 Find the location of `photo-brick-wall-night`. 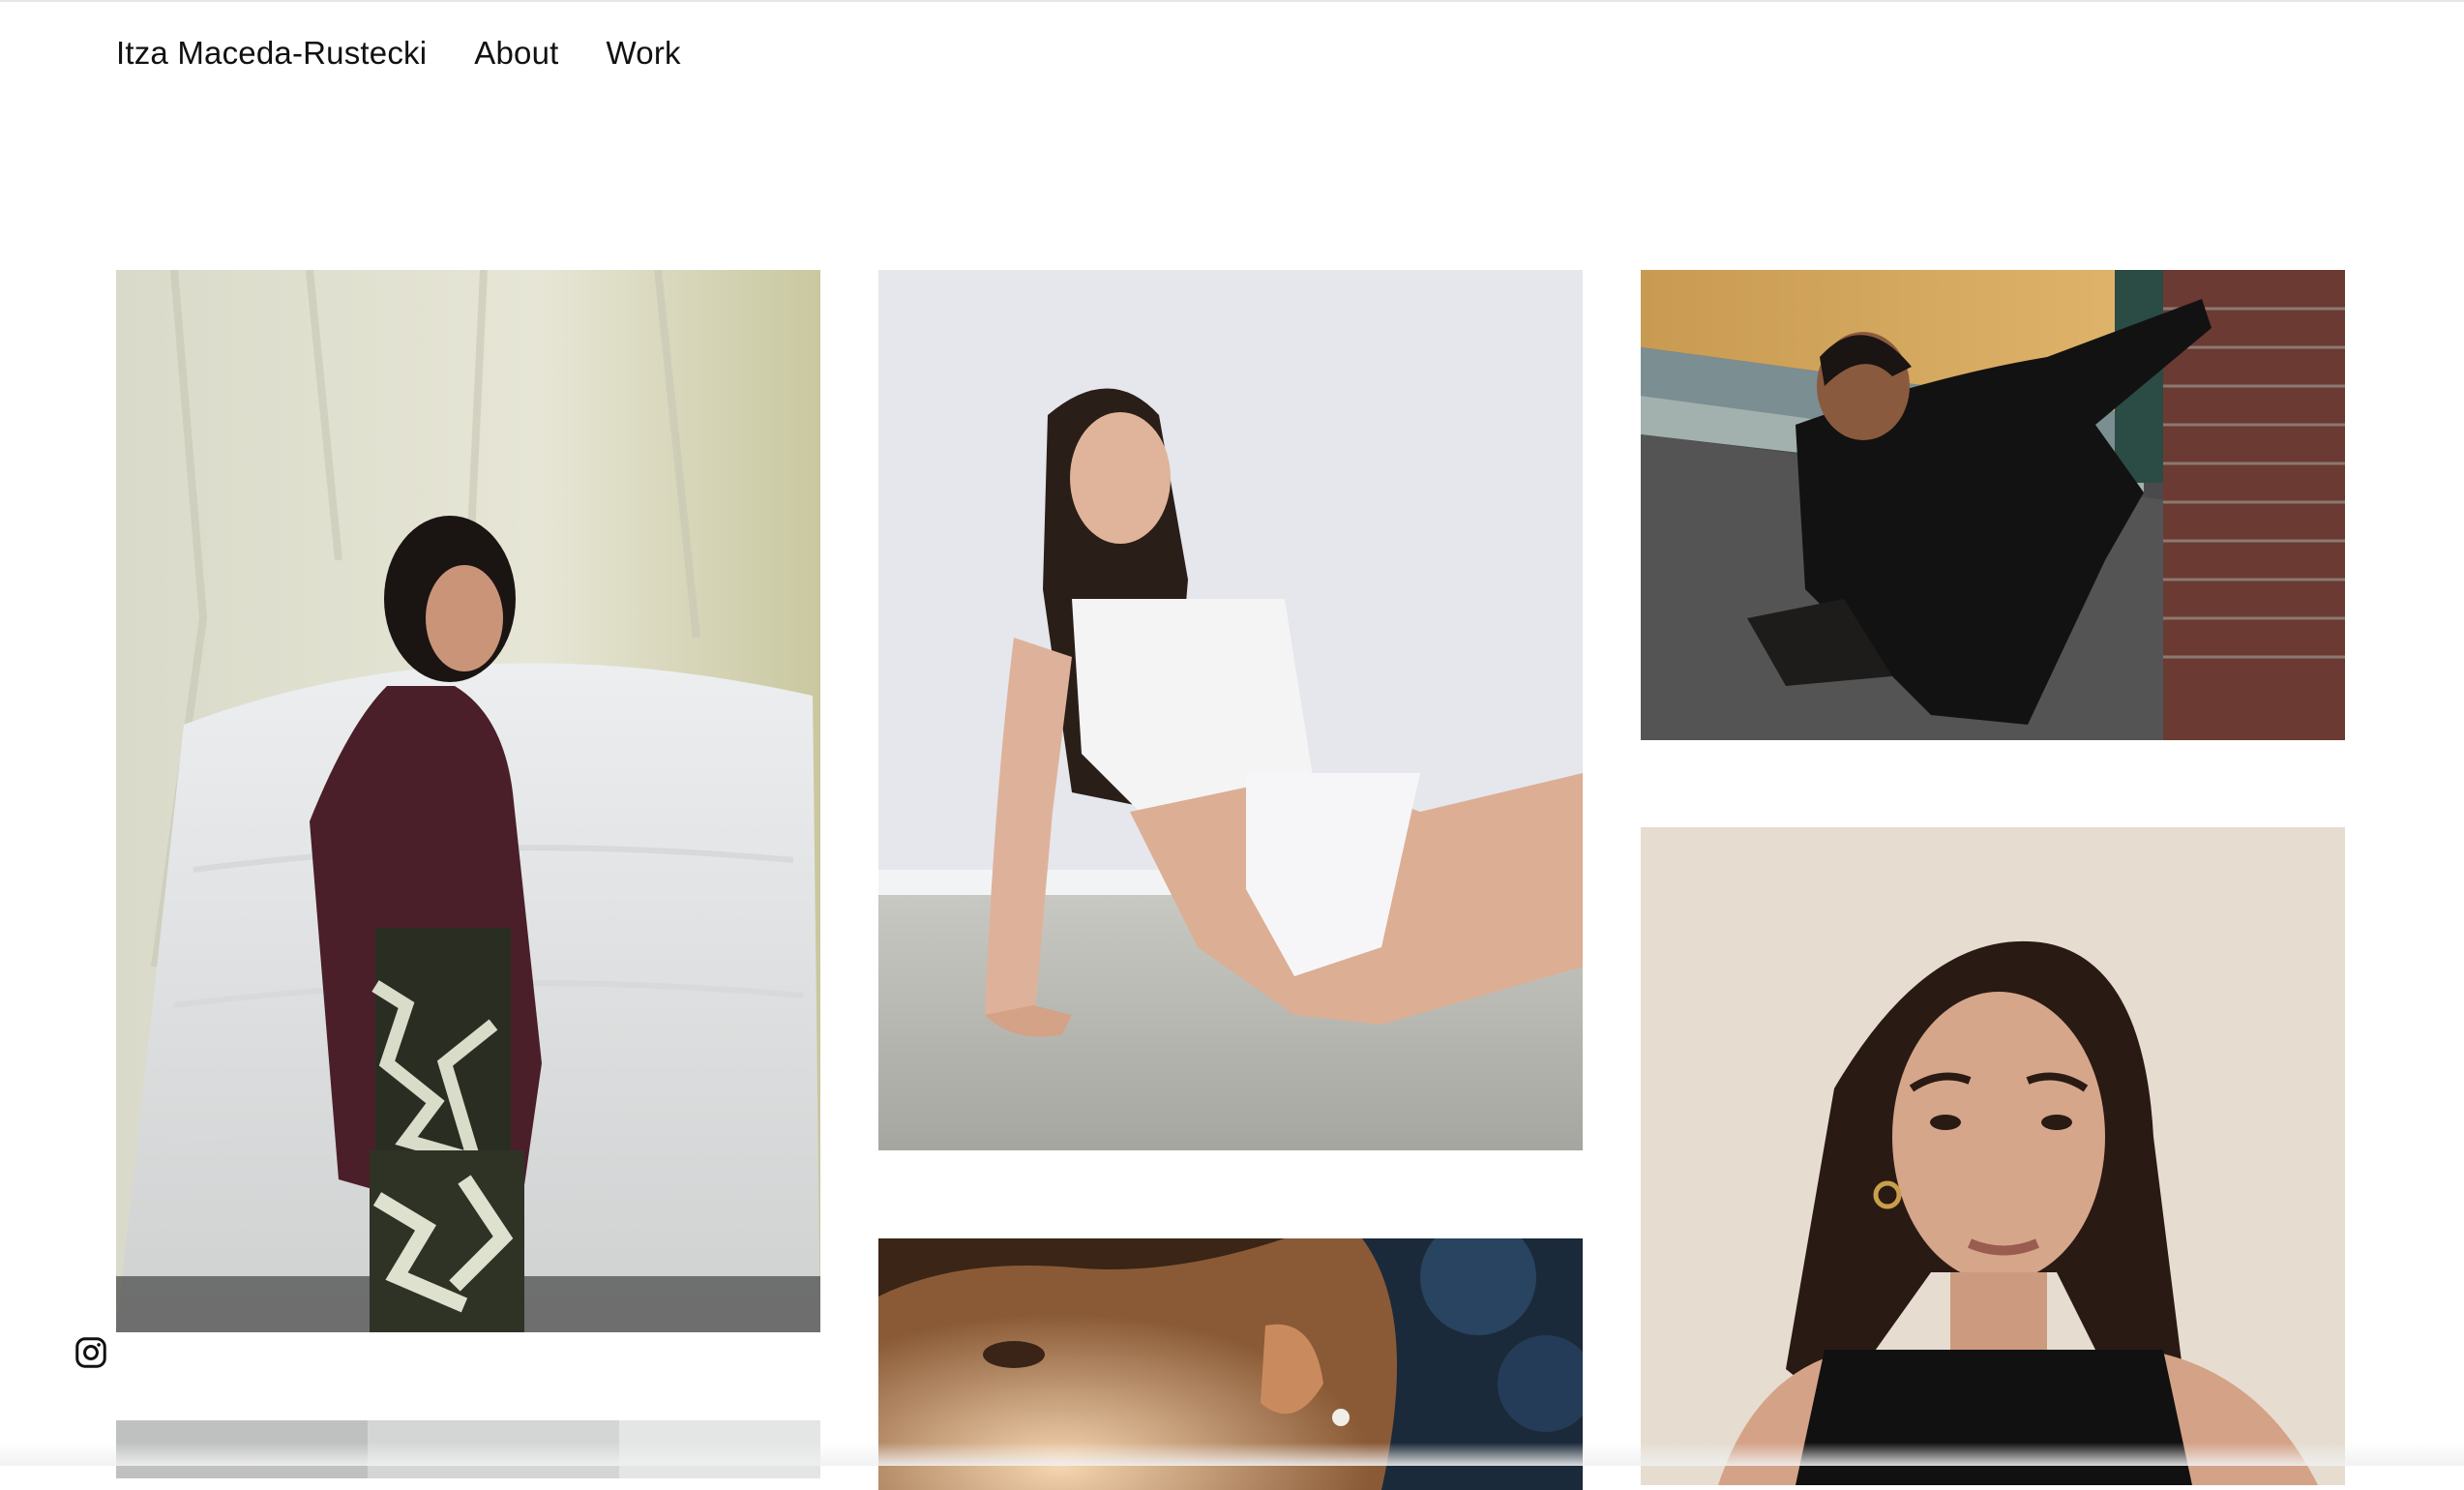

photo-brick-wall-night is located at coordinates (1993, 505).